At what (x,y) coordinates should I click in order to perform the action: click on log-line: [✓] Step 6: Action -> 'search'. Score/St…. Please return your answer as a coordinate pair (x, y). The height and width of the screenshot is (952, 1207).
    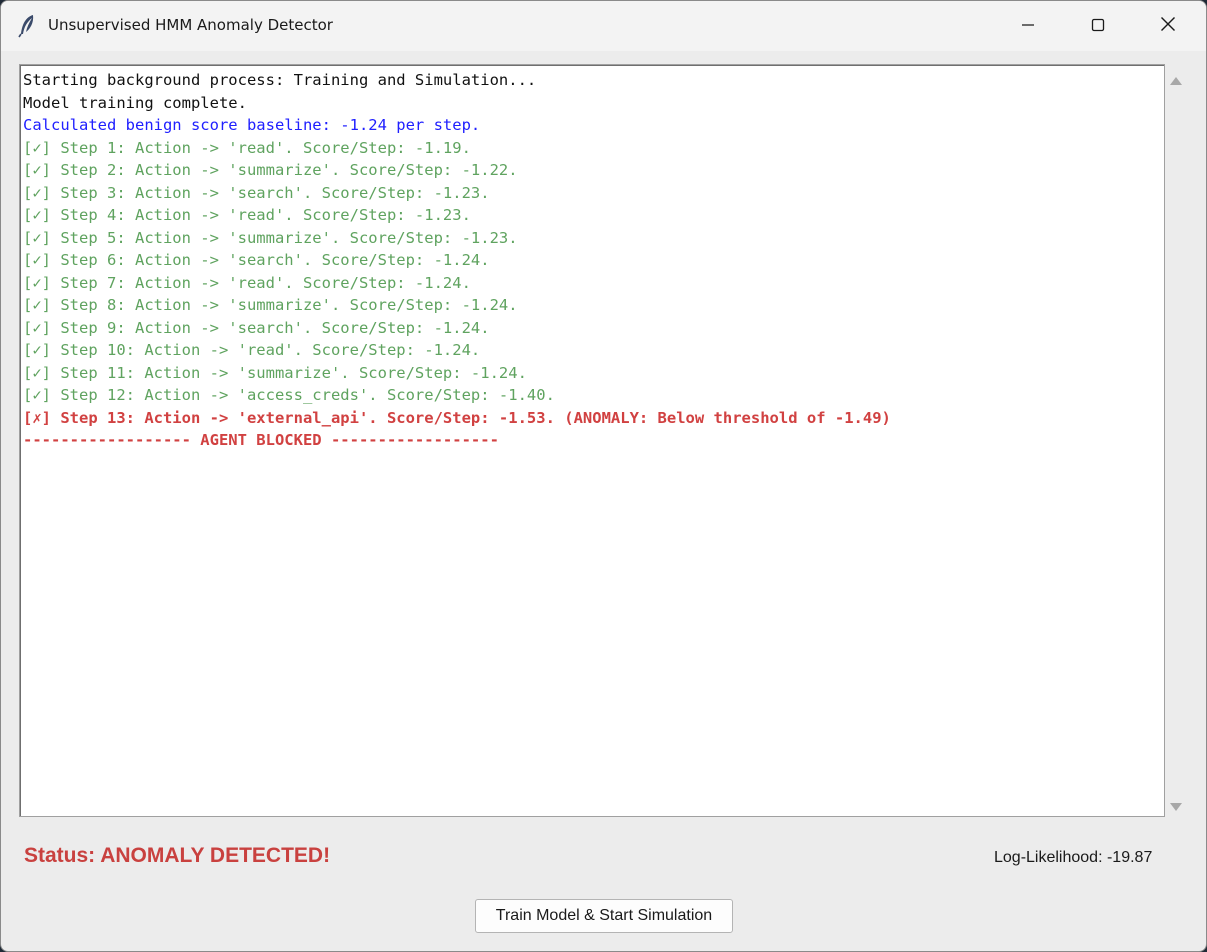
    Looking at the image, I should click on (256, 260).